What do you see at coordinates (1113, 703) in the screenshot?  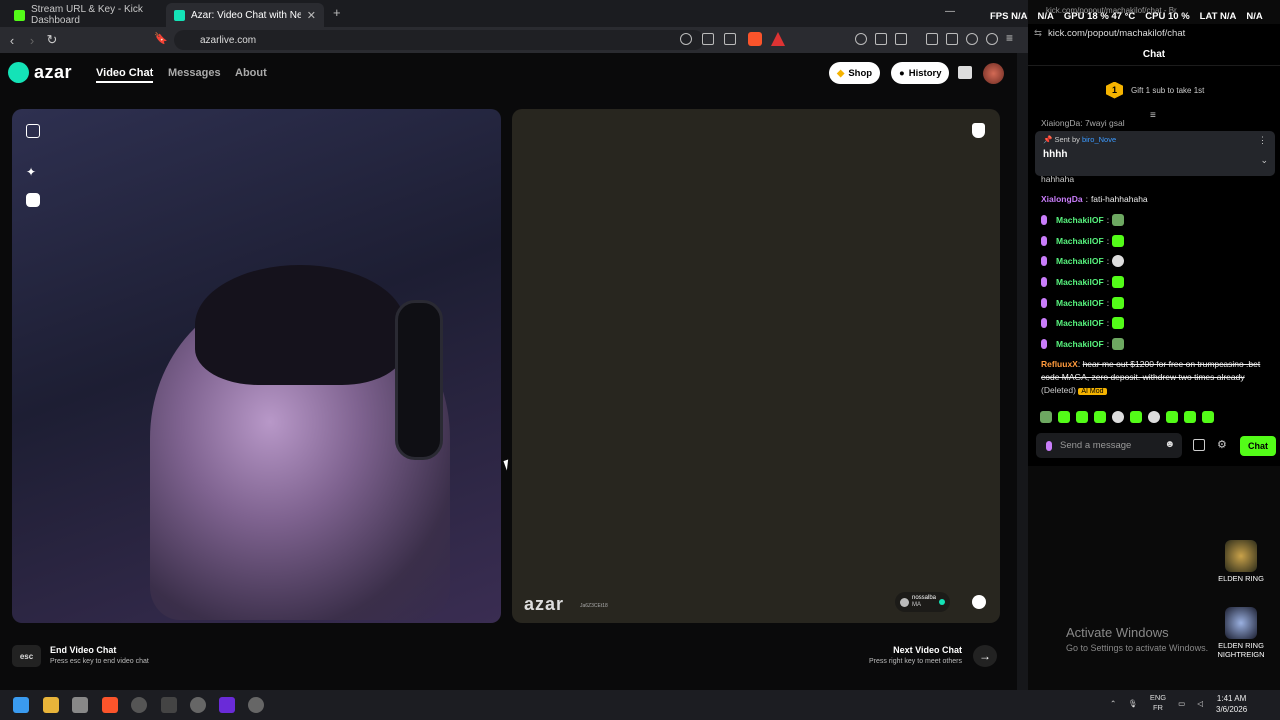 I see `tray-overflow-icon: ⌃` at bounding box center [1113, 703].